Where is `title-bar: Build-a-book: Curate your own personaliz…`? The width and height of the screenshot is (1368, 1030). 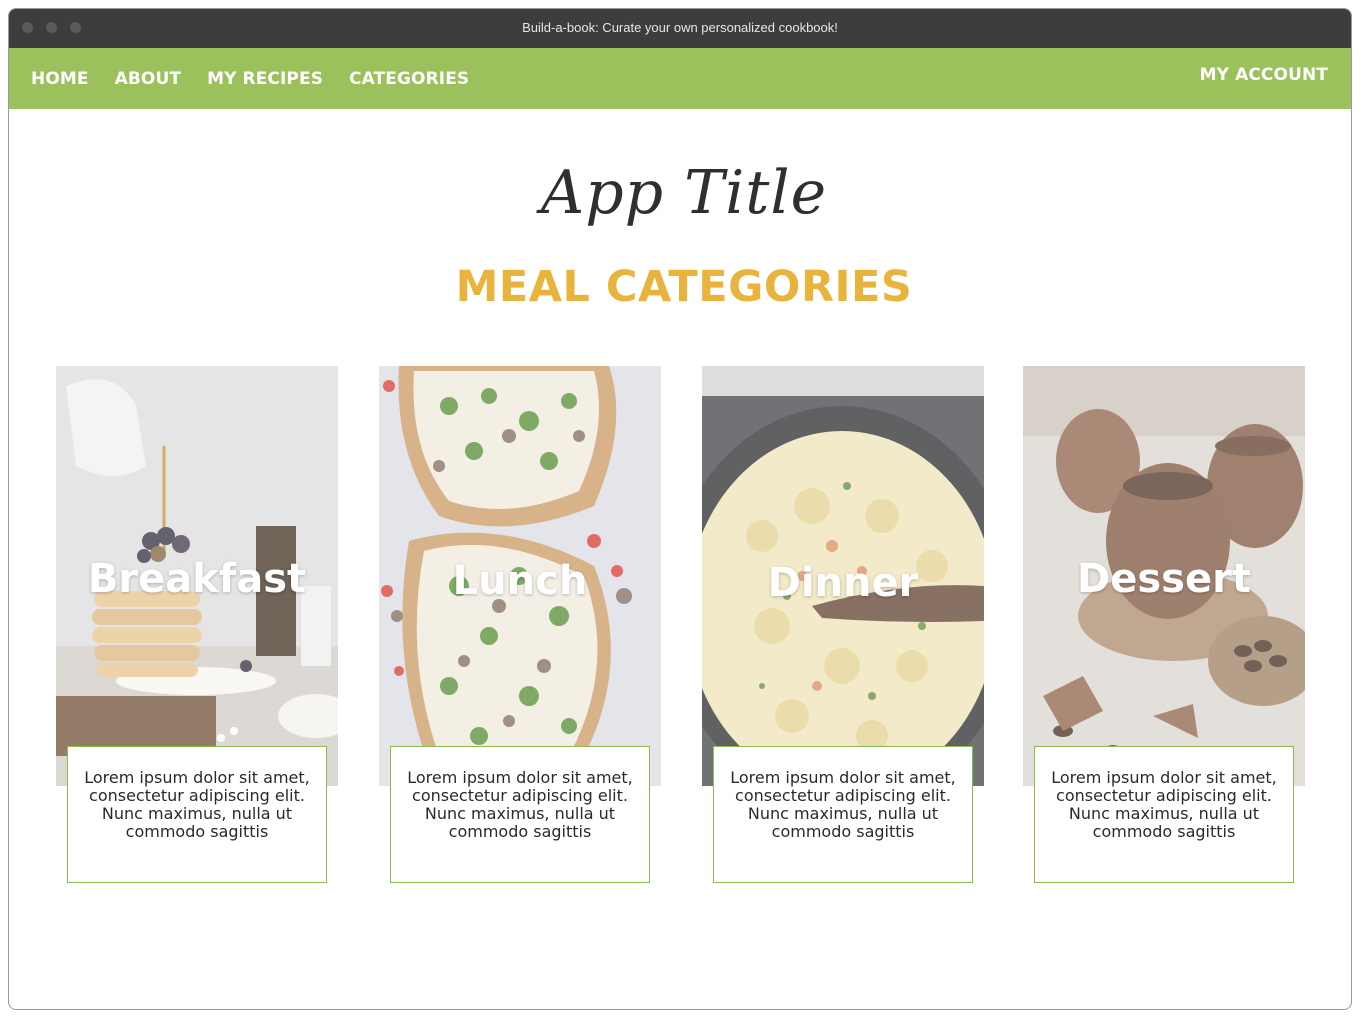
title-bar: Build-a-book: Curate your own personaliz… is located at coordinates (680, 28).